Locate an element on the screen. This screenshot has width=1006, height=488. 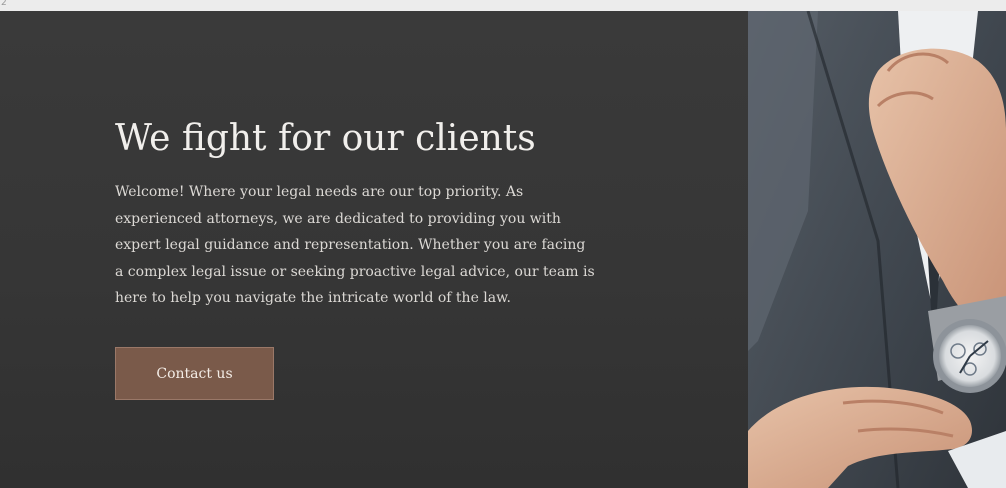
browser-top-strip: 2 is located at coordinates (503, 5).